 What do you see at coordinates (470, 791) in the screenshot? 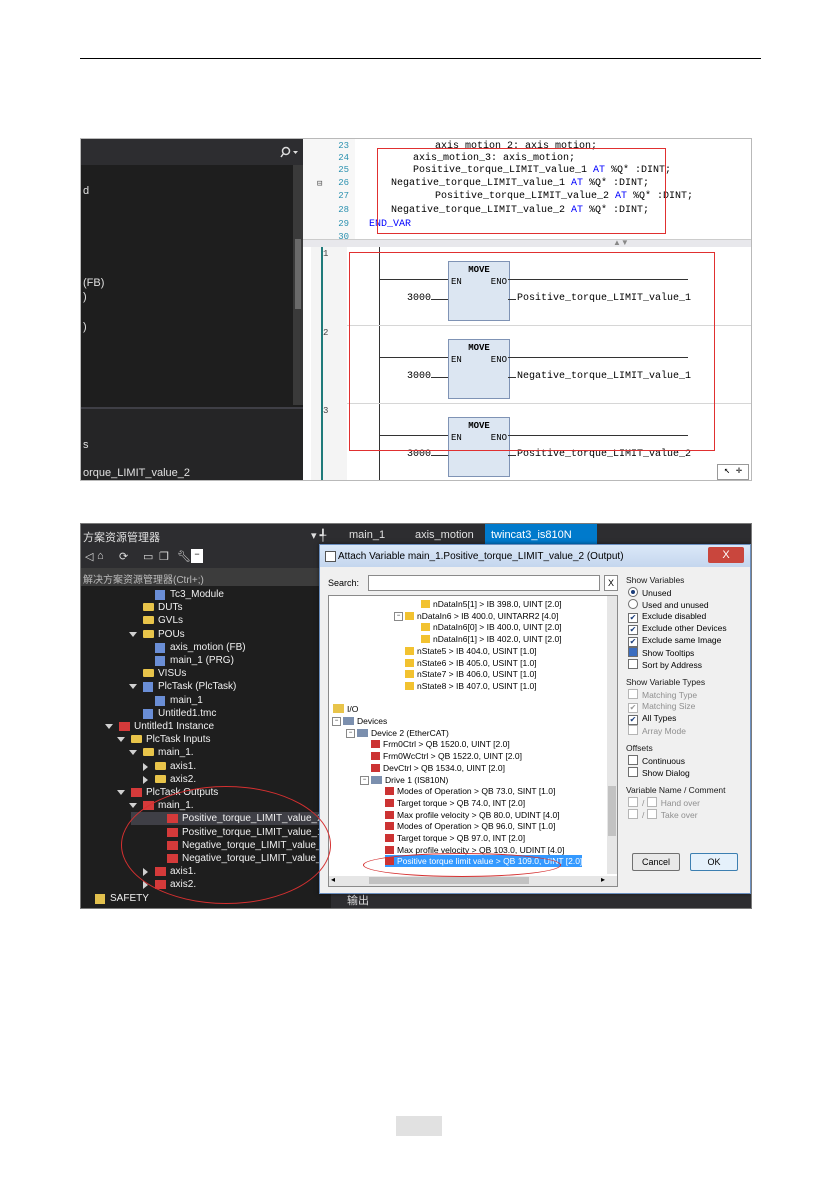
I see `variable-row: Modes of Operation > QB 73.0, SINT [1.0]` at bounding box center [470, 791].